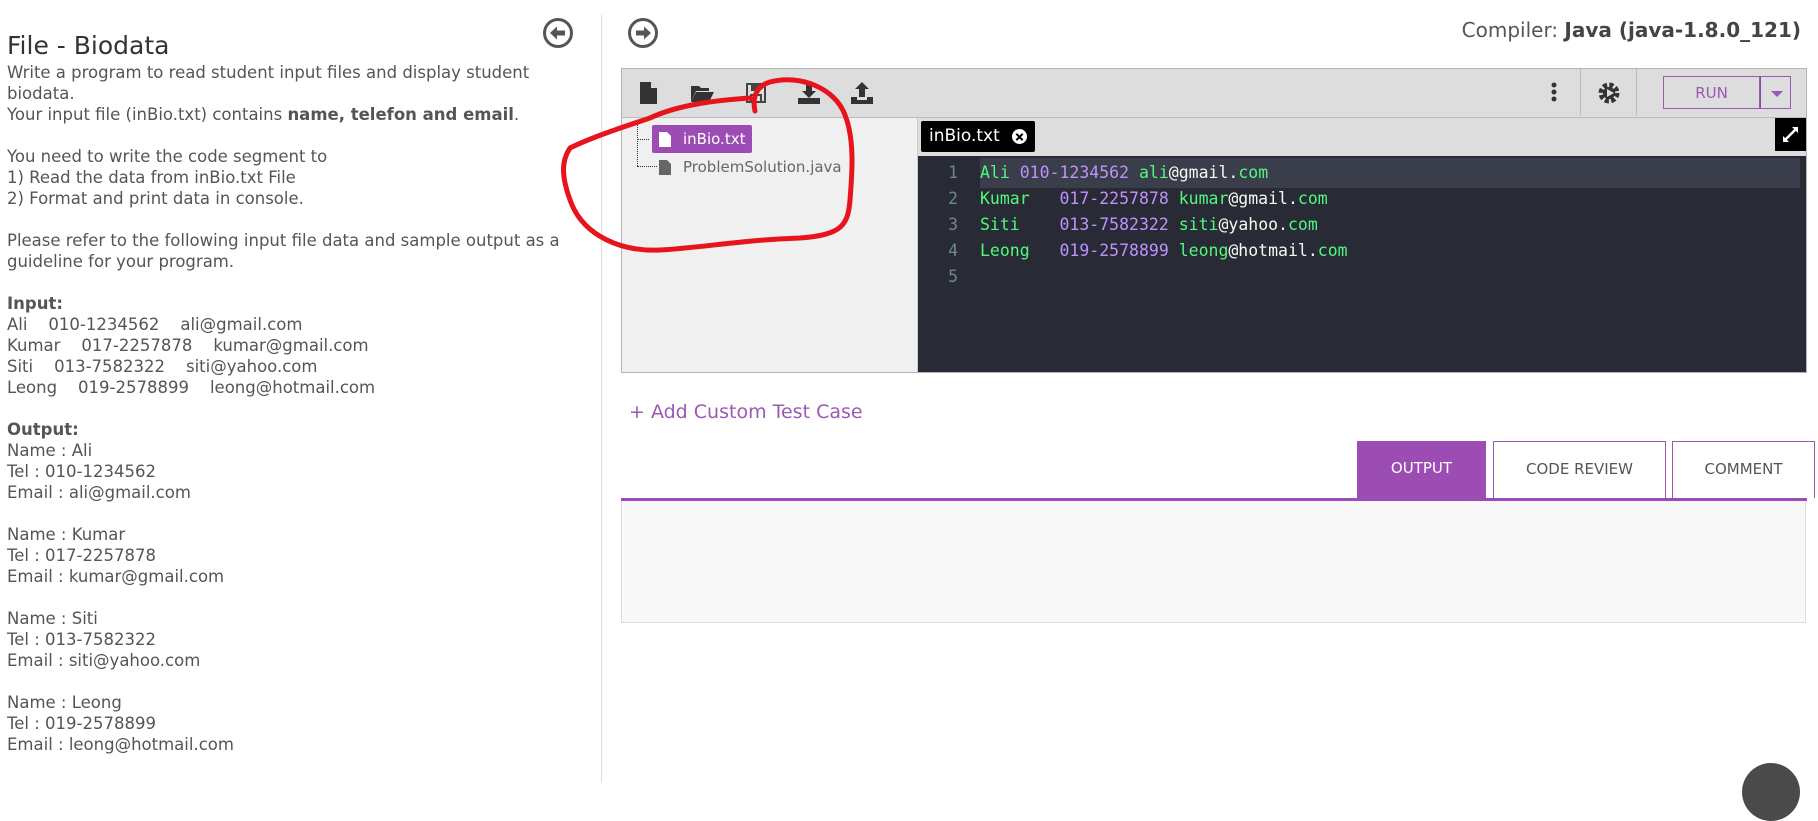  I want to click on output-panel, so click(1213, 562).